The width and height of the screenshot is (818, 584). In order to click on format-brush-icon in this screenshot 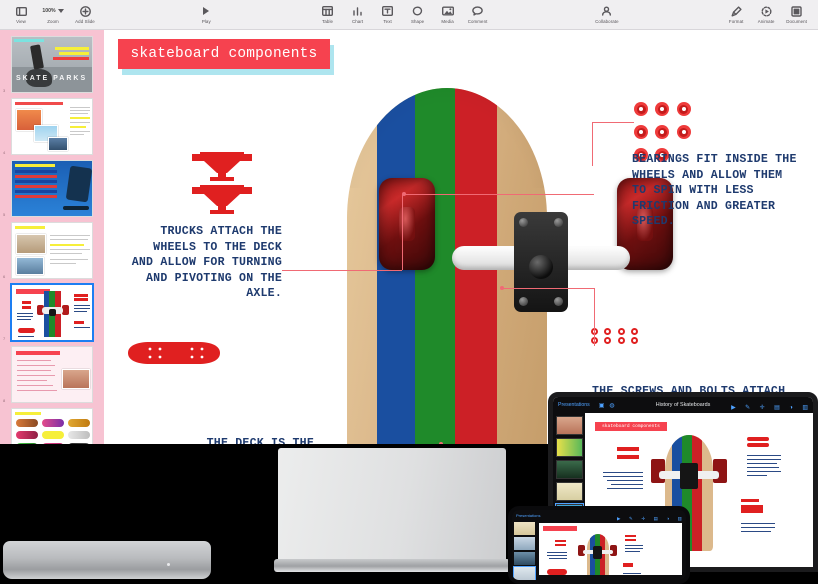, I will do `click(736, 11)`.